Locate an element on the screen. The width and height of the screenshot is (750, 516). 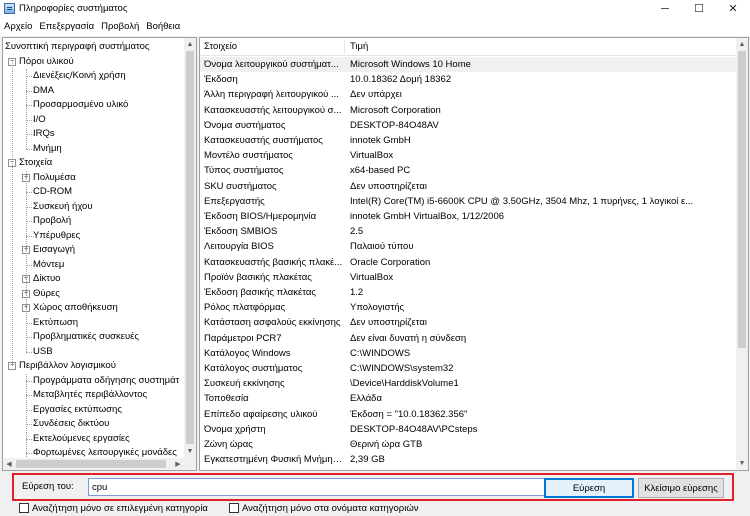
value-cell: Δεν υπάρχει is located at coordinates (376, 95).